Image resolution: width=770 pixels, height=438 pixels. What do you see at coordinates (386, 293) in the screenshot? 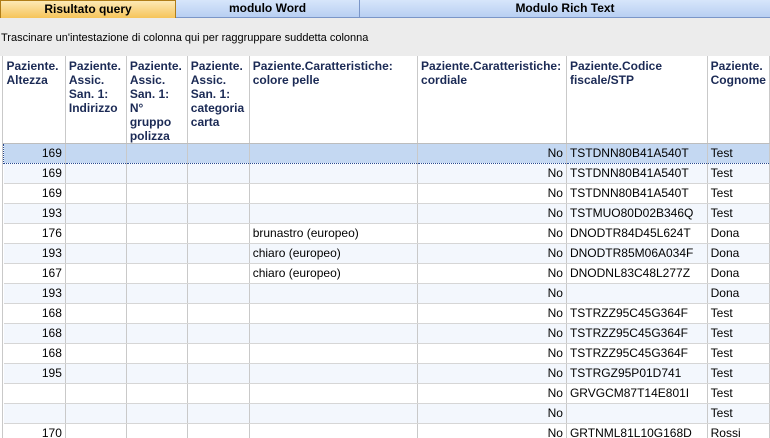
I see `table-row: 193 No Dona` at bounding box center [386, 293].